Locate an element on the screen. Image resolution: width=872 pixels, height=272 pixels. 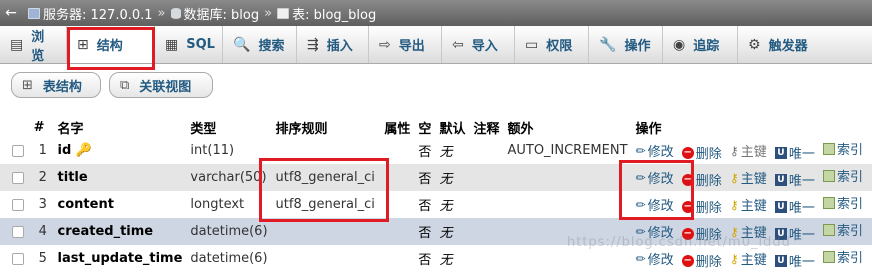
tab-triggers: ⚙ 触发器 is located at coordinates (805, 44).